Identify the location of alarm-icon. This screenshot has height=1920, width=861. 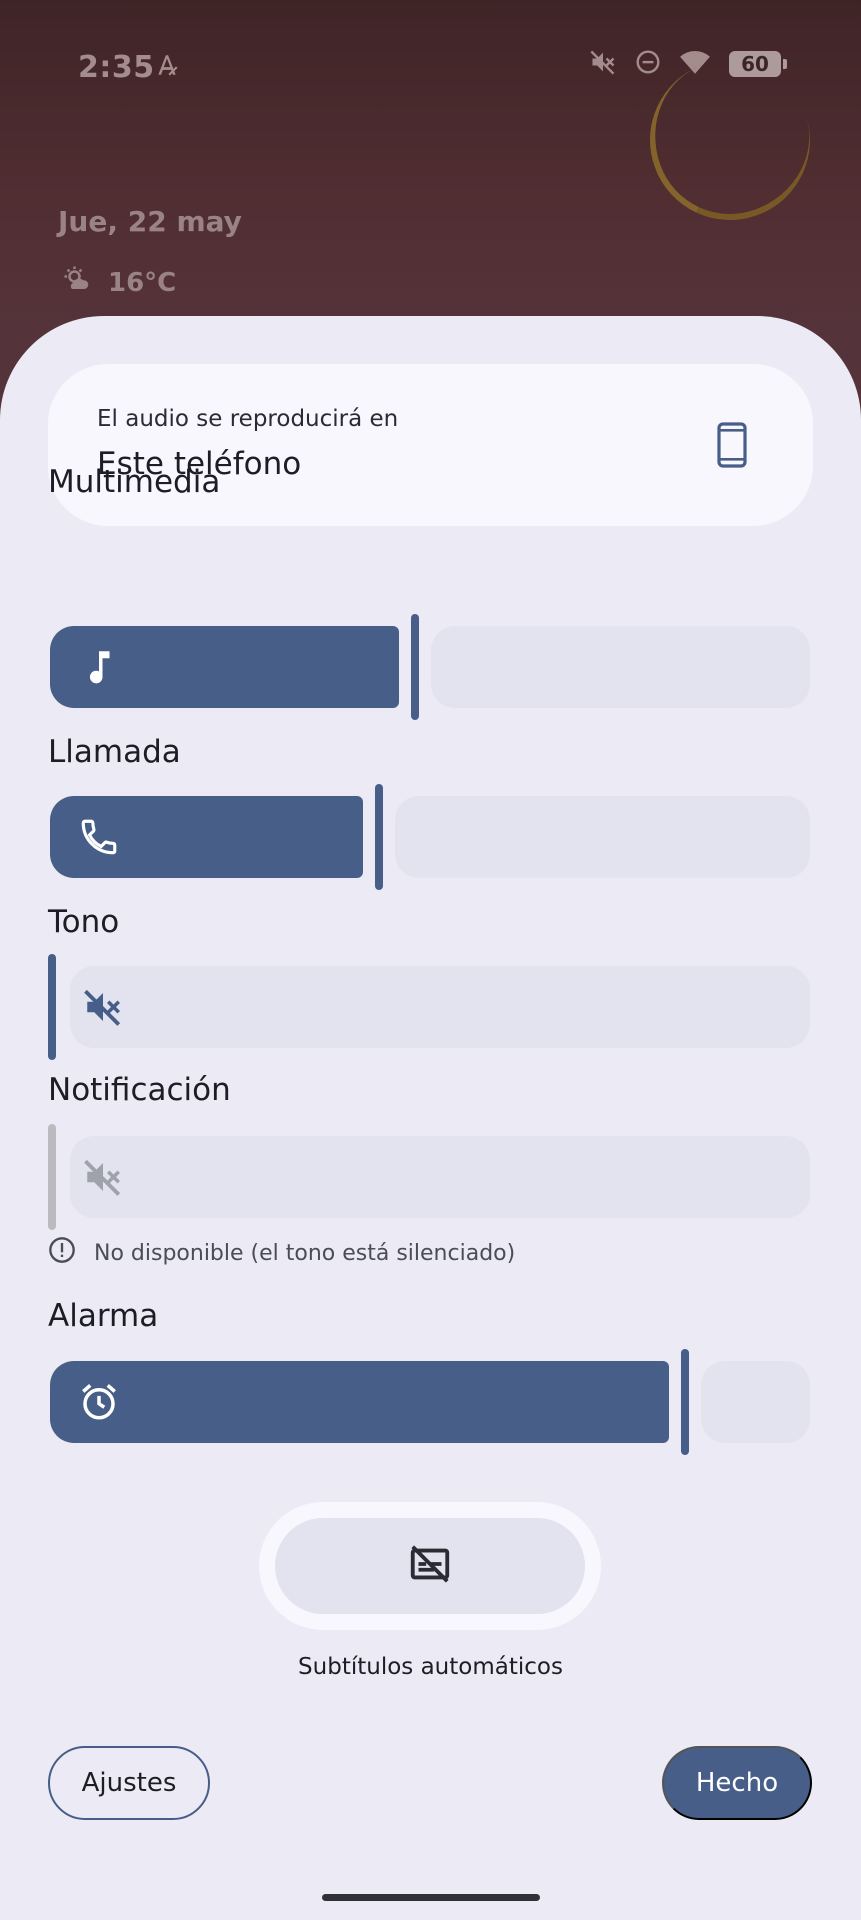
(99, 1404).